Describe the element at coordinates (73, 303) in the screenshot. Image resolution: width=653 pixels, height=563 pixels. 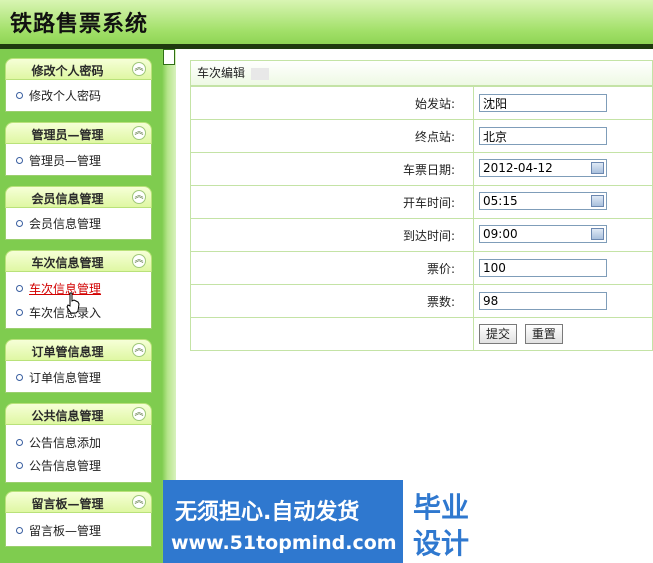
I see `hand-cursor-icon` at that location.